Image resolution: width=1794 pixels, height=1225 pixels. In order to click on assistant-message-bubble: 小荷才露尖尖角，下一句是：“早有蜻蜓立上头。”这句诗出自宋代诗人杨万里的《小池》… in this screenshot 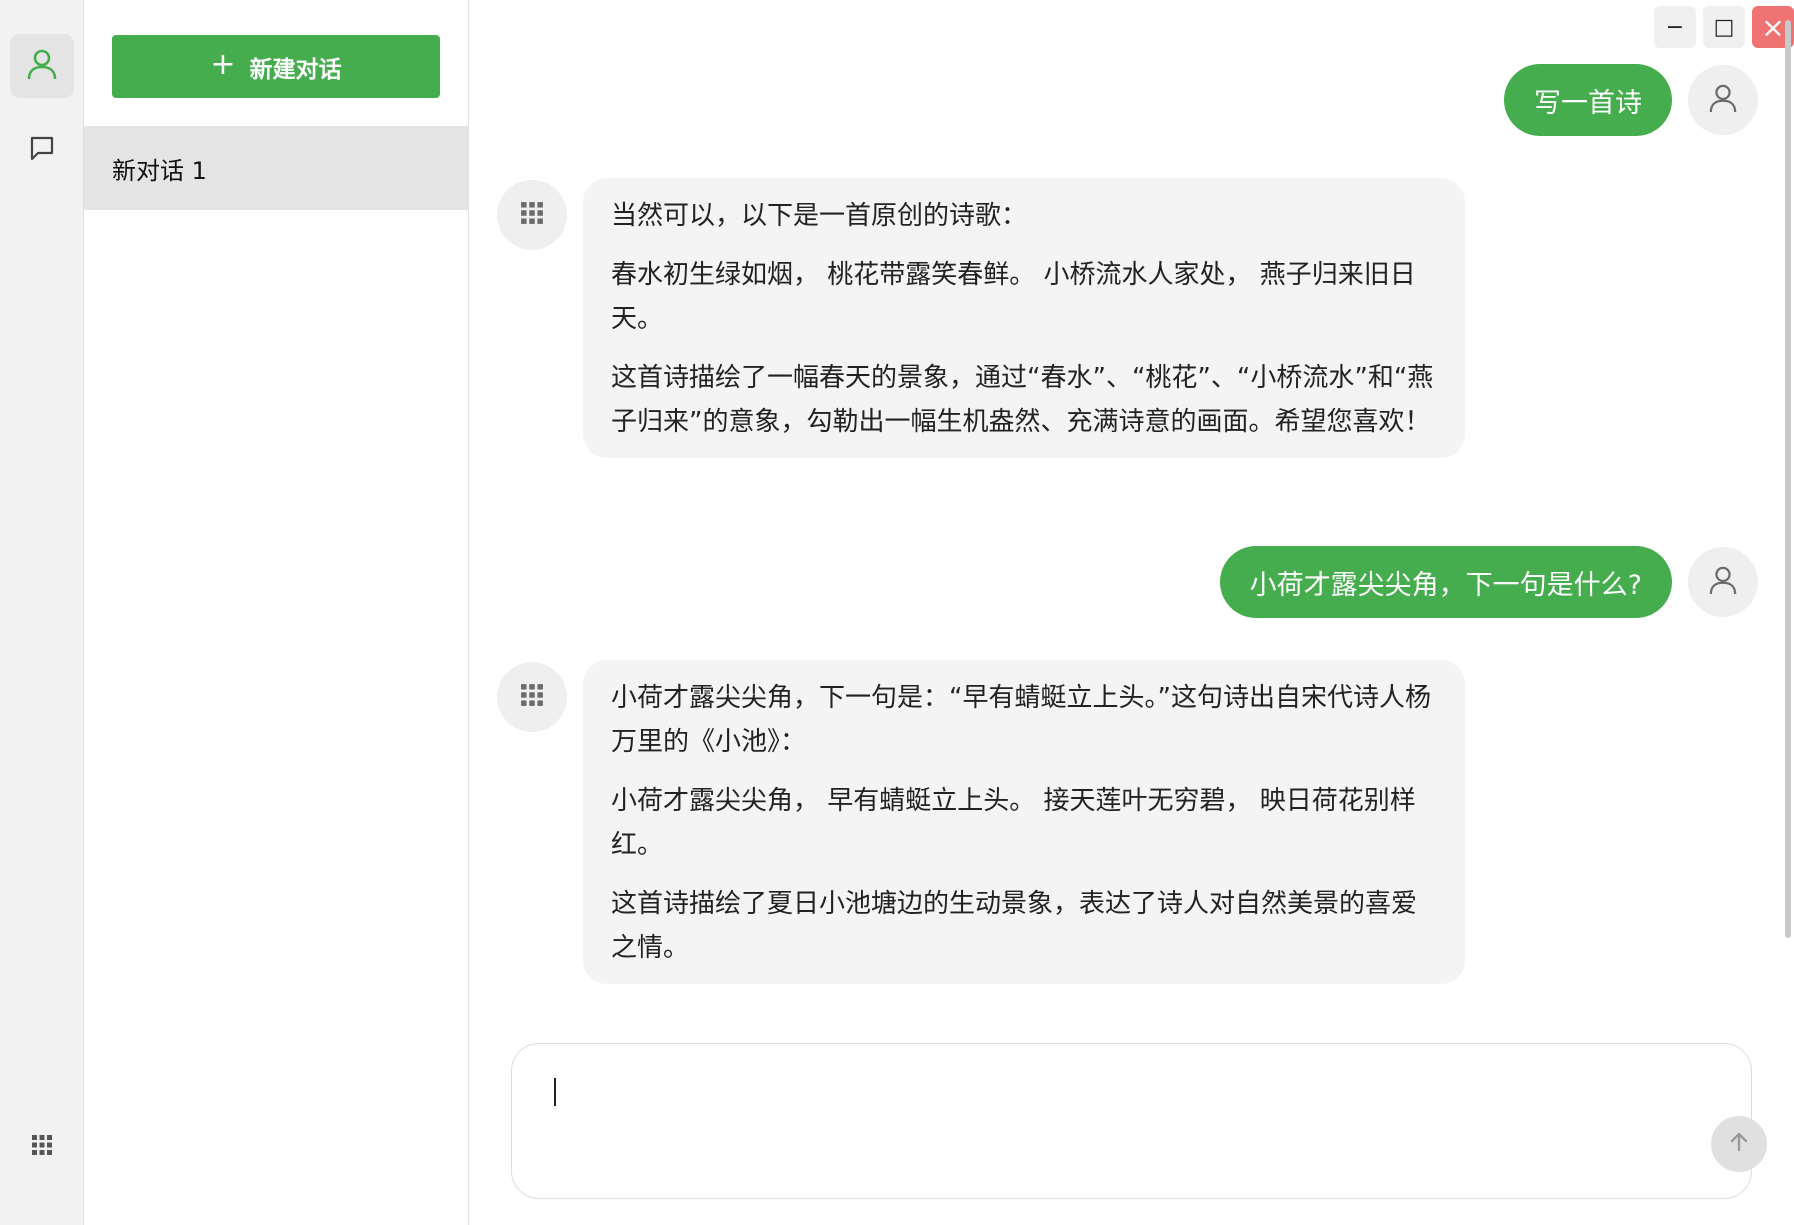, I will do `click(1024, 822)`.